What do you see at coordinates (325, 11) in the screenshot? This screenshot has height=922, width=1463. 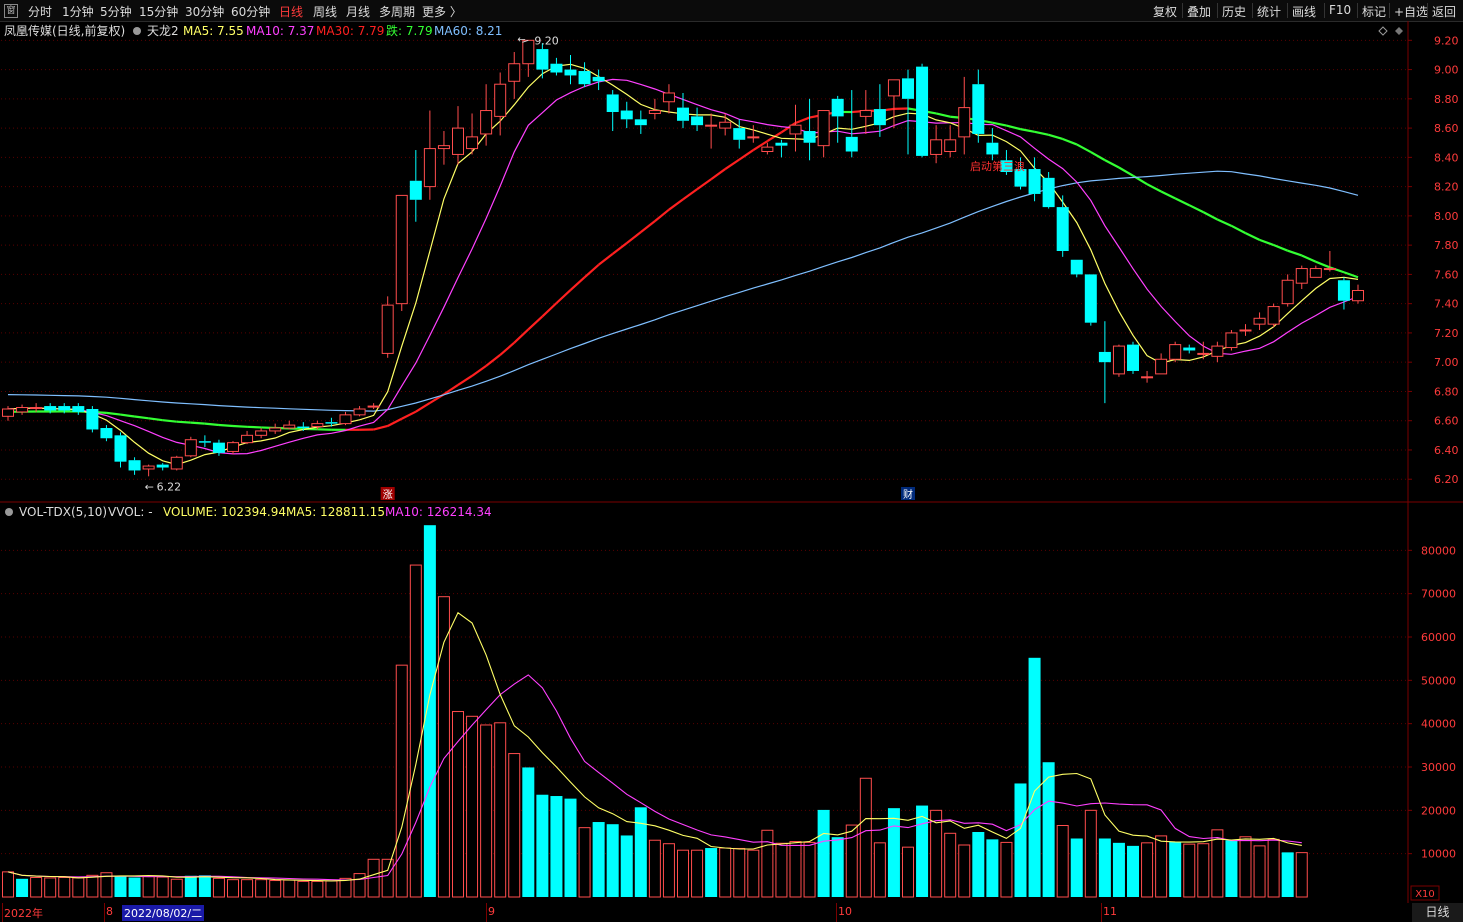 I see `period-tab-7: 周线` at bounding box center [325, 11].